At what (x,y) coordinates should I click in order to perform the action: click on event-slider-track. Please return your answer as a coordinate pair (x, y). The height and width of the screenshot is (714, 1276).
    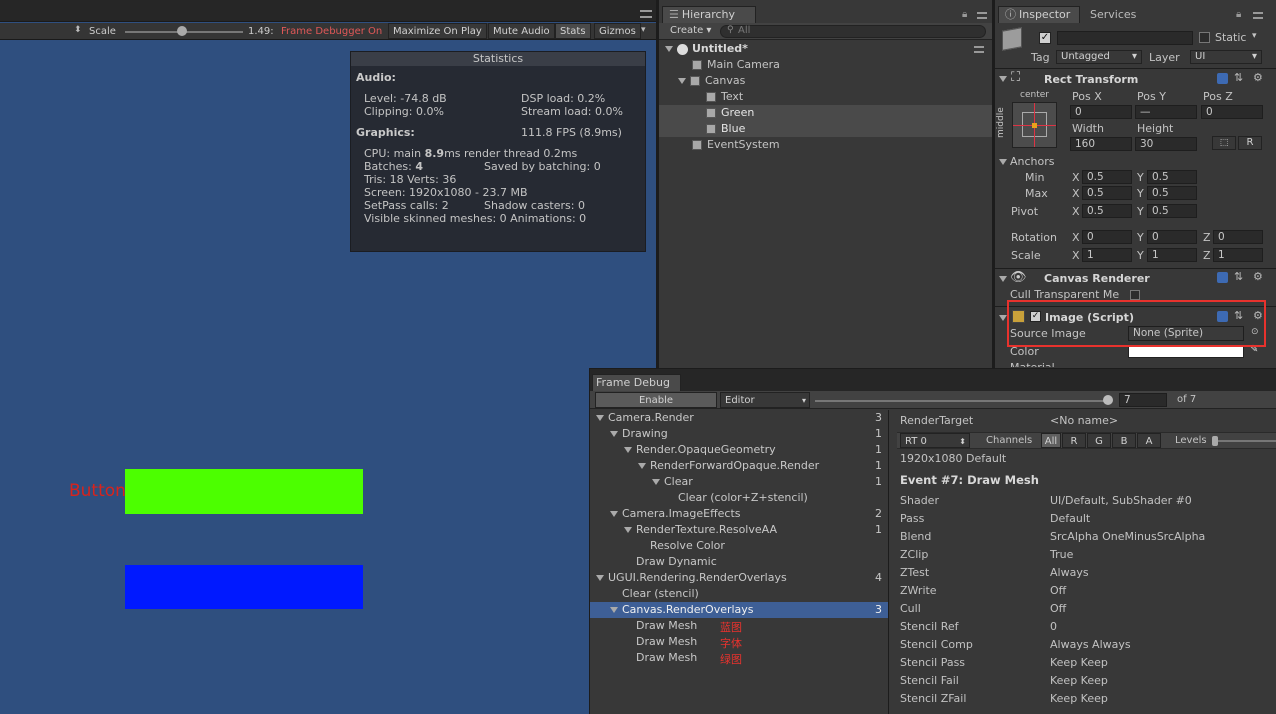
    Looking at the image, I should click on (962, 401).